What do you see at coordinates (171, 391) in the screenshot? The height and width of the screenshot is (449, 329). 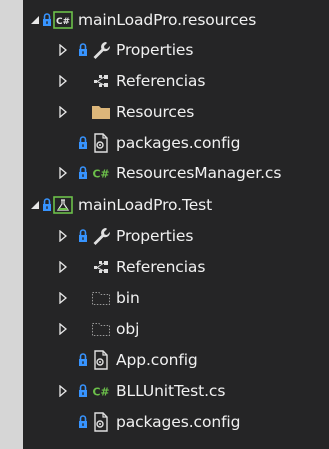 I see `tree-item-label: BLLUnitTest.cs` at bounding box center [171, 391].